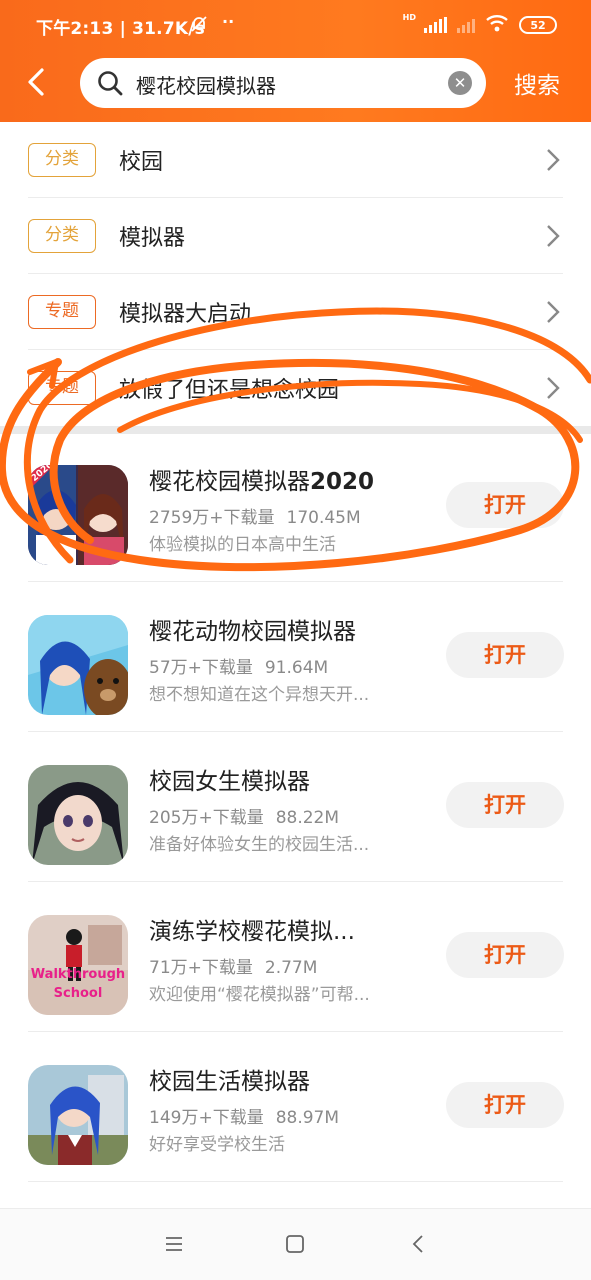  Describe the element at coordinates (307, 1118) in the screenshot. I see `app-size: 88.97M` at that location.